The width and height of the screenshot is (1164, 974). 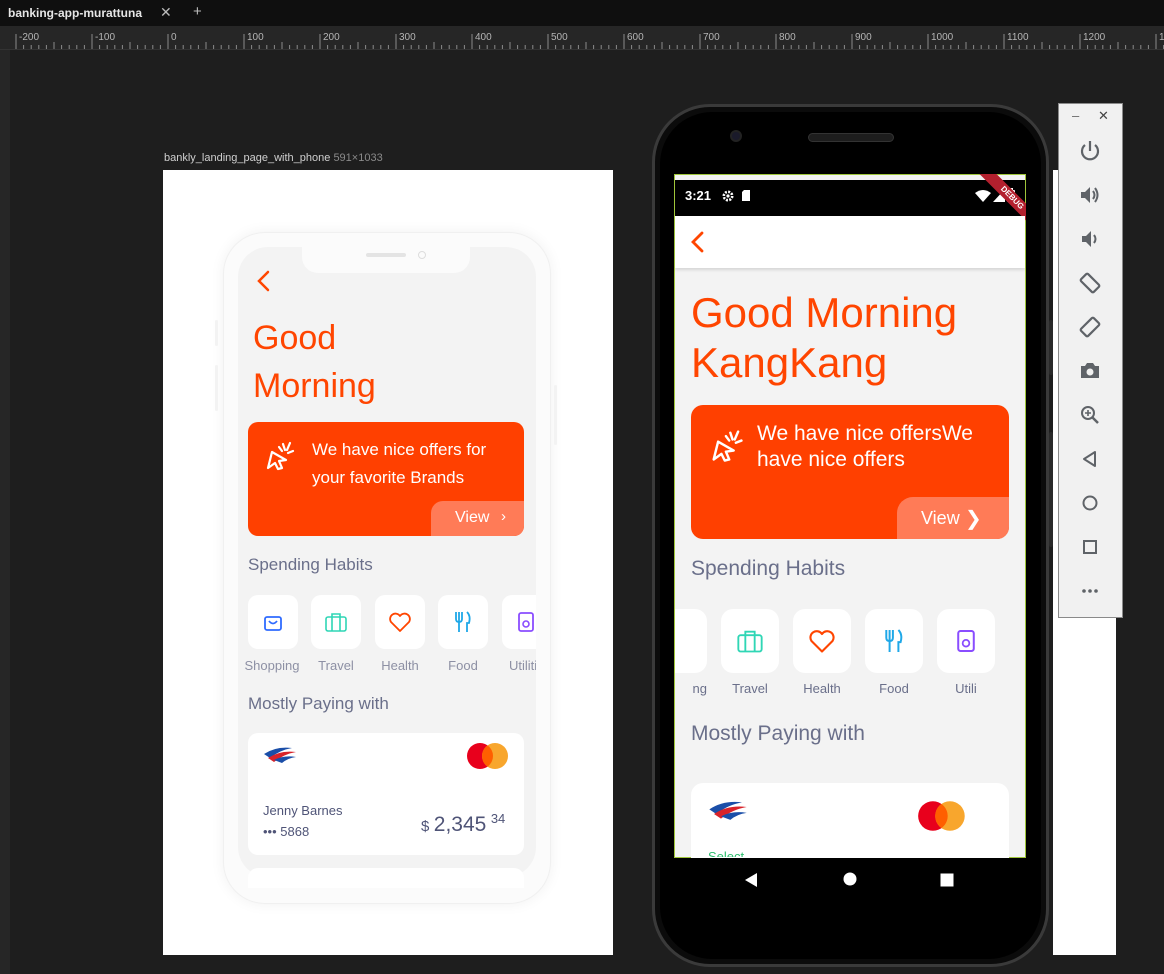 What do you see at coordinates (787, 37) in the screenshot?
I see `ruler-label: 800` at bounding box center [787, 37].